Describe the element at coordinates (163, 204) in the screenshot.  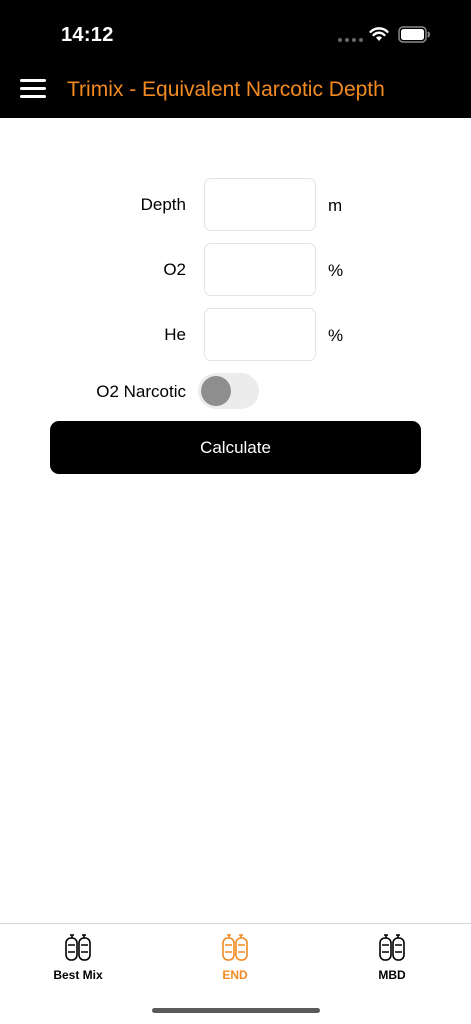
I see `depth-label: Depth` at that location.